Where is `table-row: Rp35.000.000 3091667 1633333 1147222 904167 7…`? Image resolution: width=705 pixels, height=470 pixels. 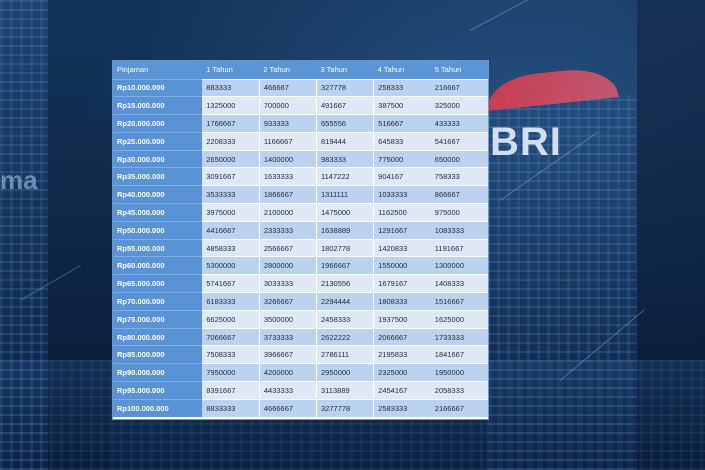
table-row: Rp35.000.000 3091667 1633333 1147222 904167 7… is located at coordinates (300, 176).